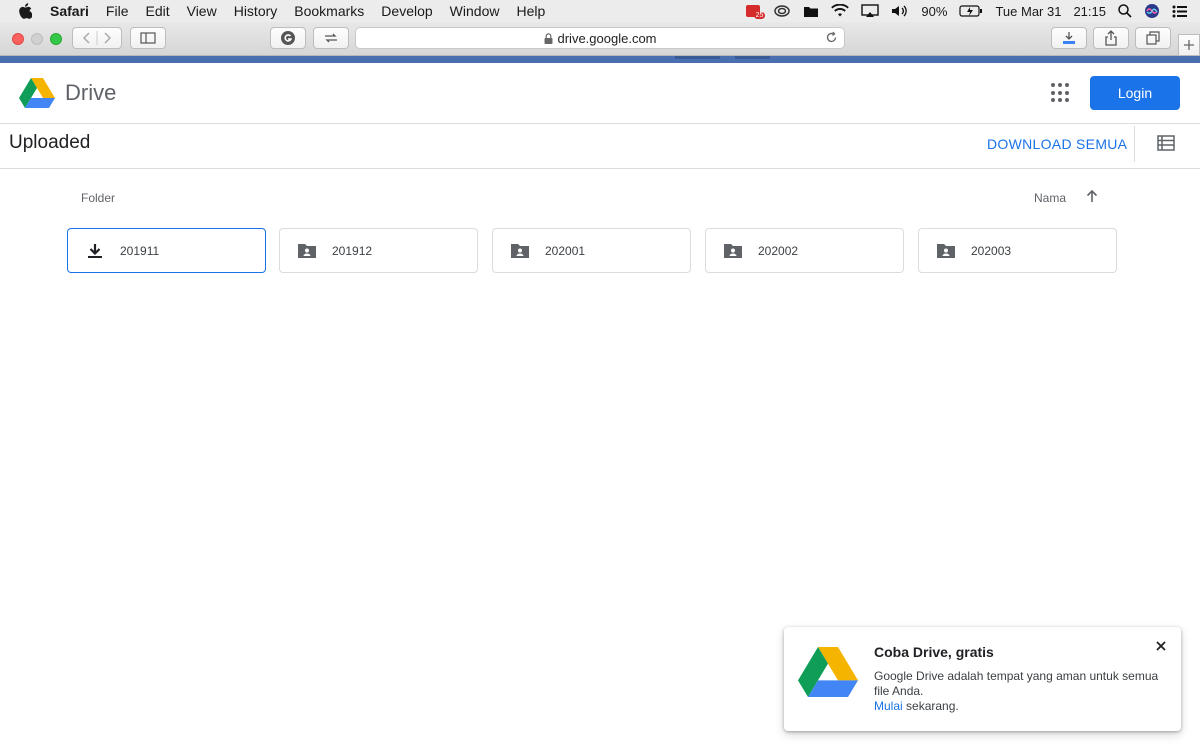 Image resolution: width=1200 pixels, height=750 pixels. I want to click on battery-percent: 90%, so click(934, 11).